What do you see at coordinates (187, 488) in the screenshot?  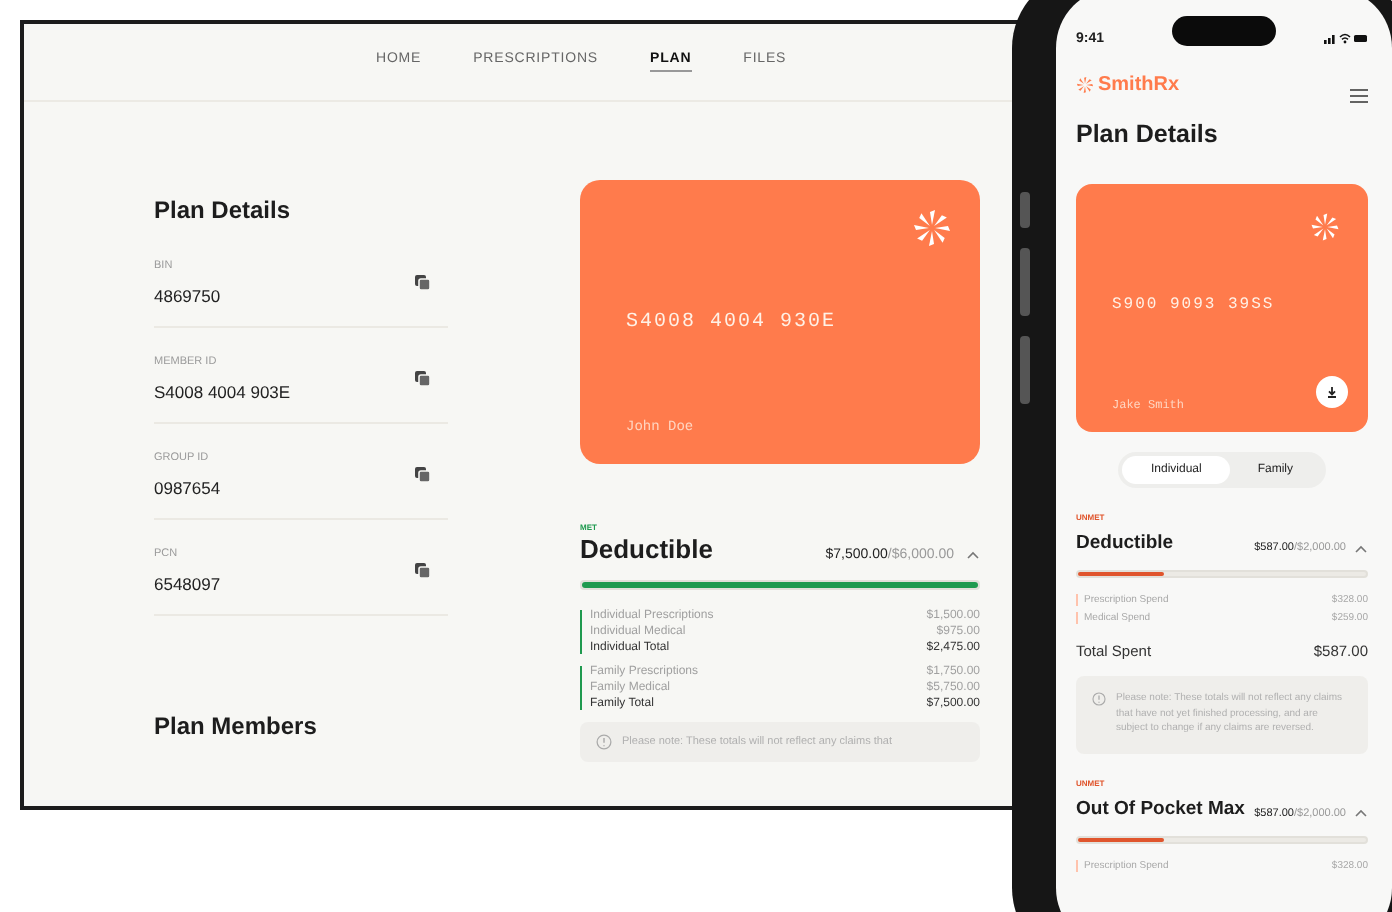 I see `field-value: 0987654` at bounding box center [187, 488].